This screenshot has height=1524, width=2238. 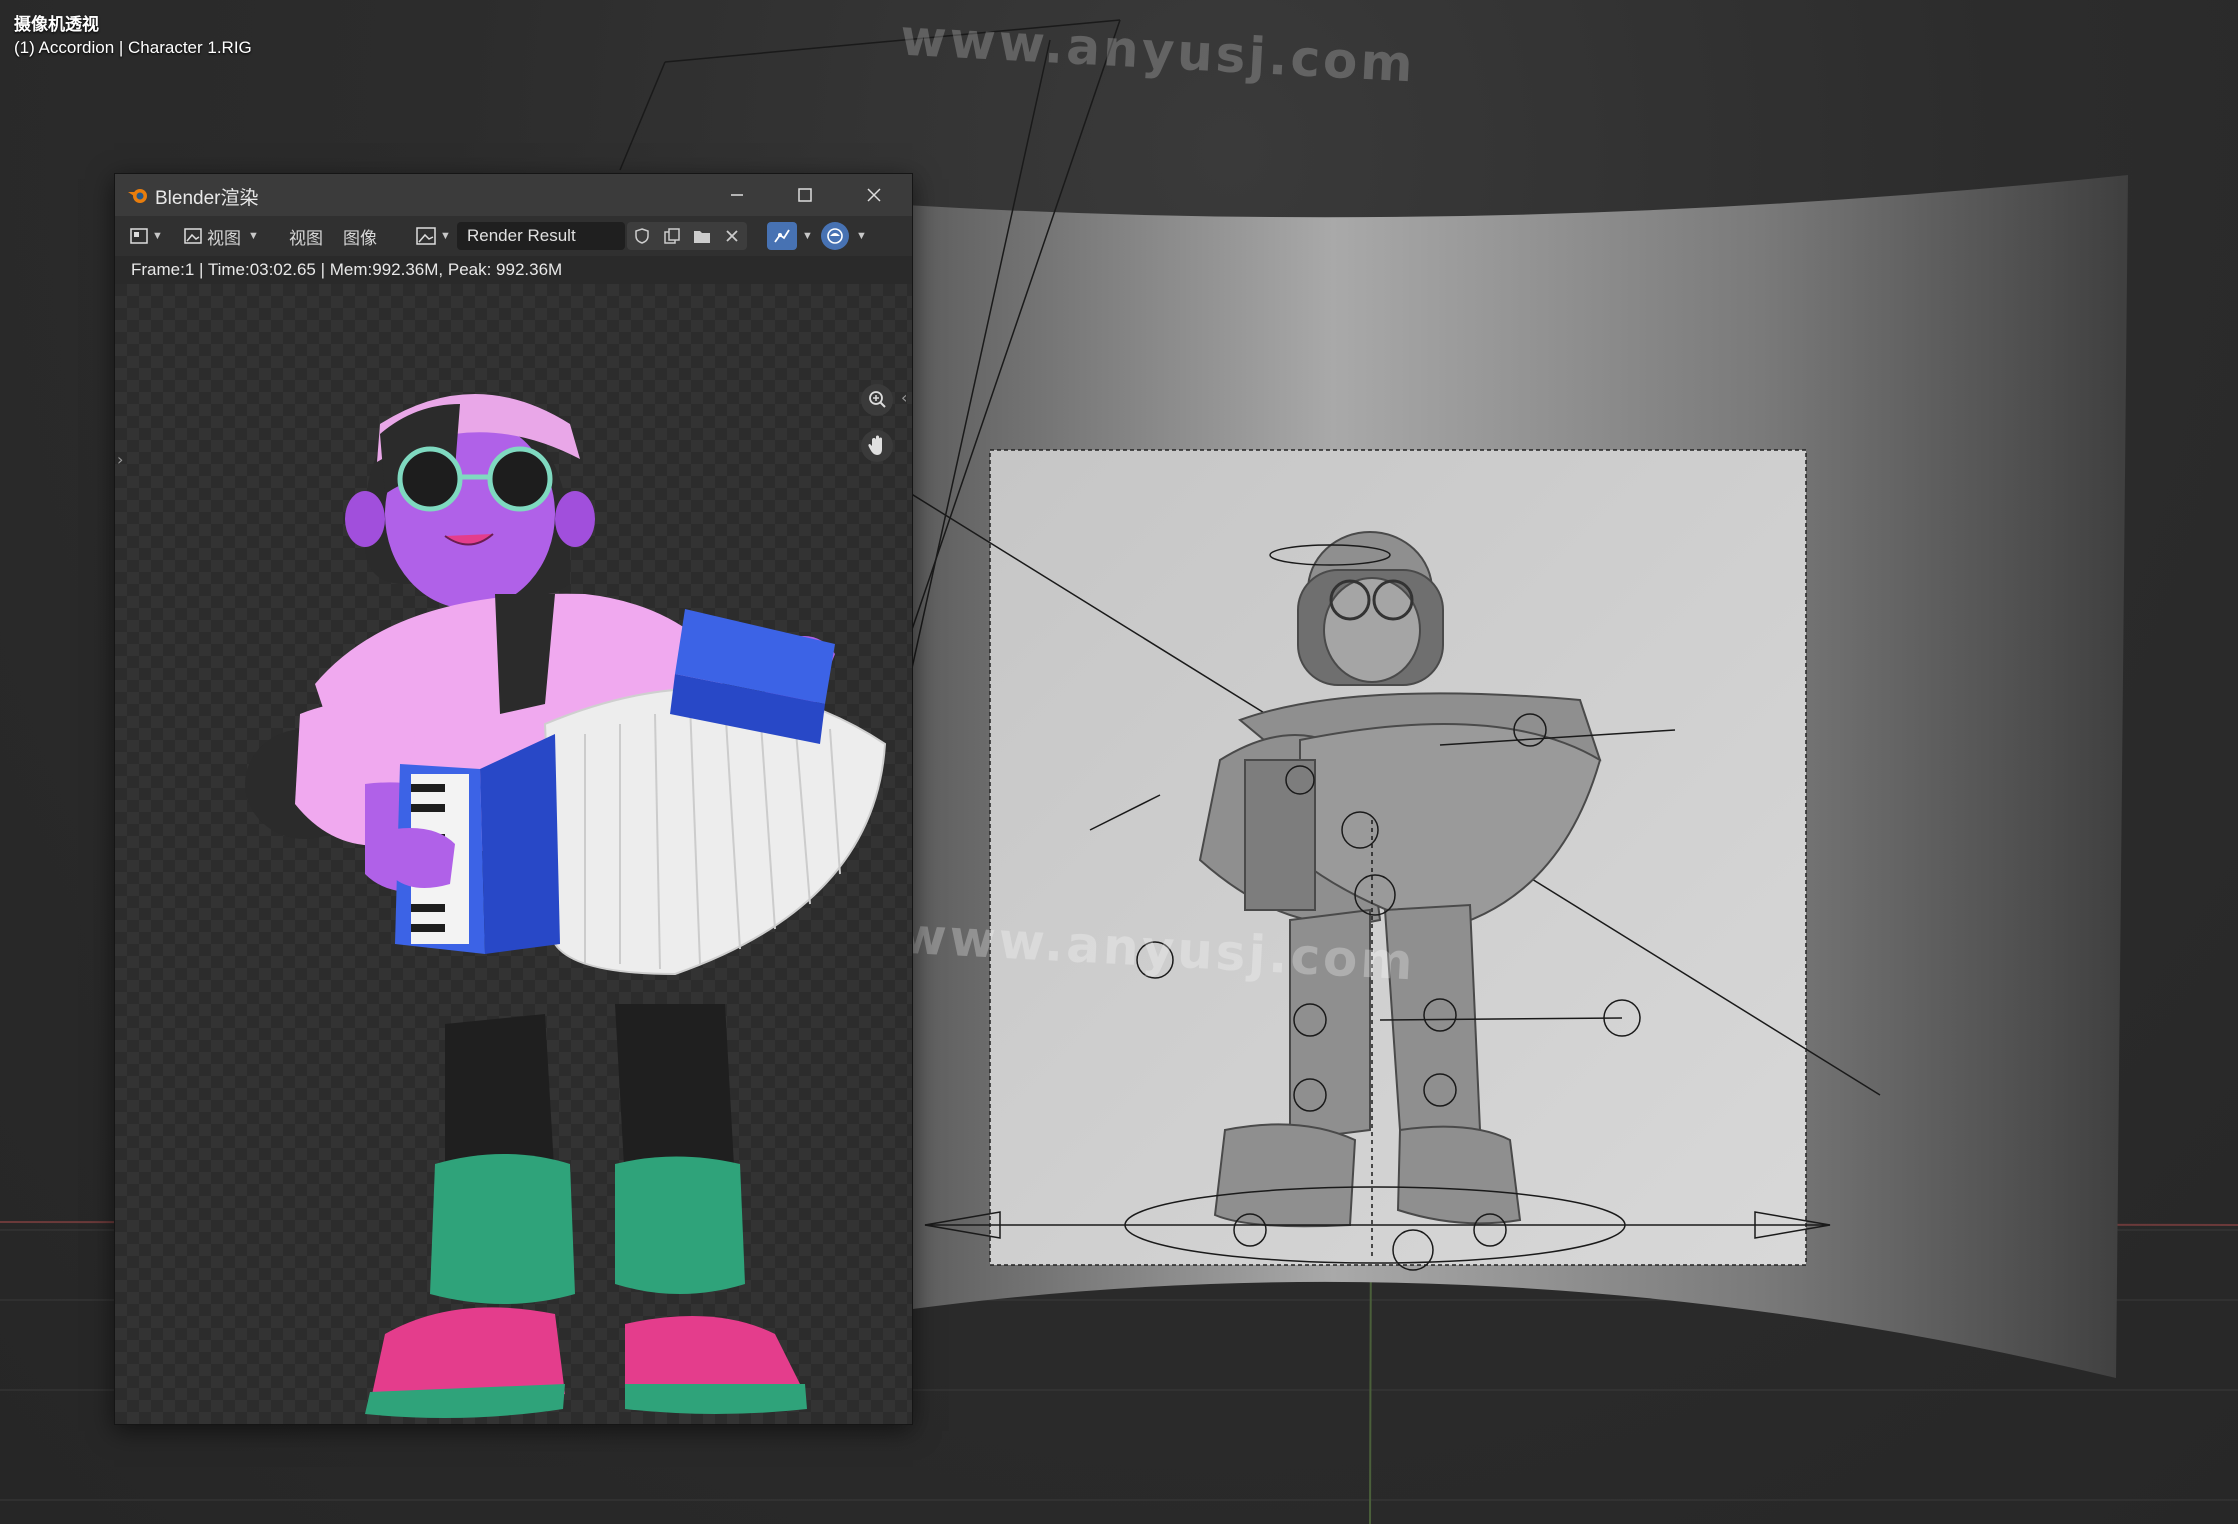 What do you see at coordinates (139, 236) in the screenshot?
I see `editor-type-icon` at bounding box center [139, 236].